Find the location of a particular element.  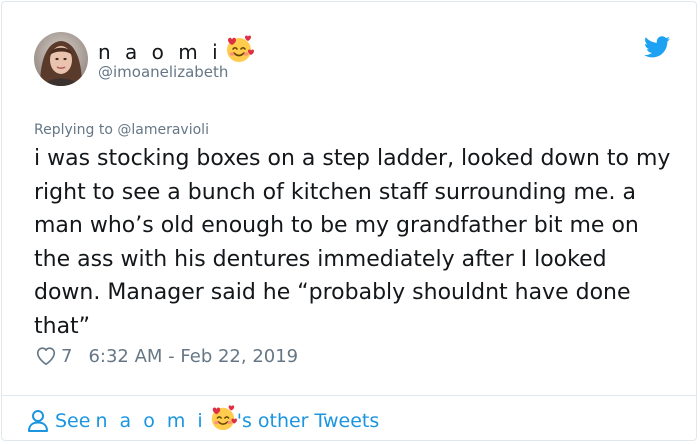

person-icon is located at coordinates (38, 420).